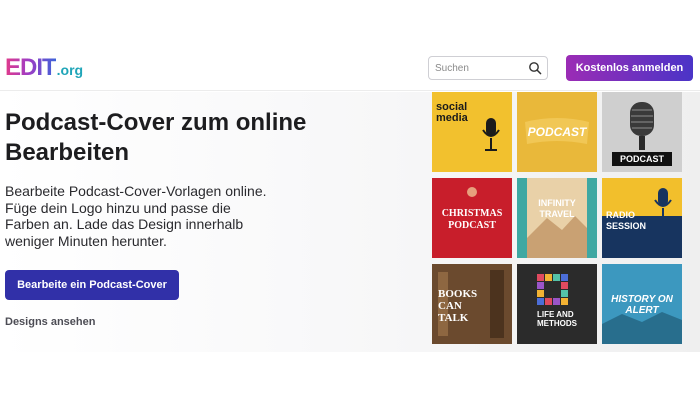 Image resolution: width=700 pixels, height=400 pixels. I want to click on template-tile: HISTORY ON ALERT, so click(642, 304).